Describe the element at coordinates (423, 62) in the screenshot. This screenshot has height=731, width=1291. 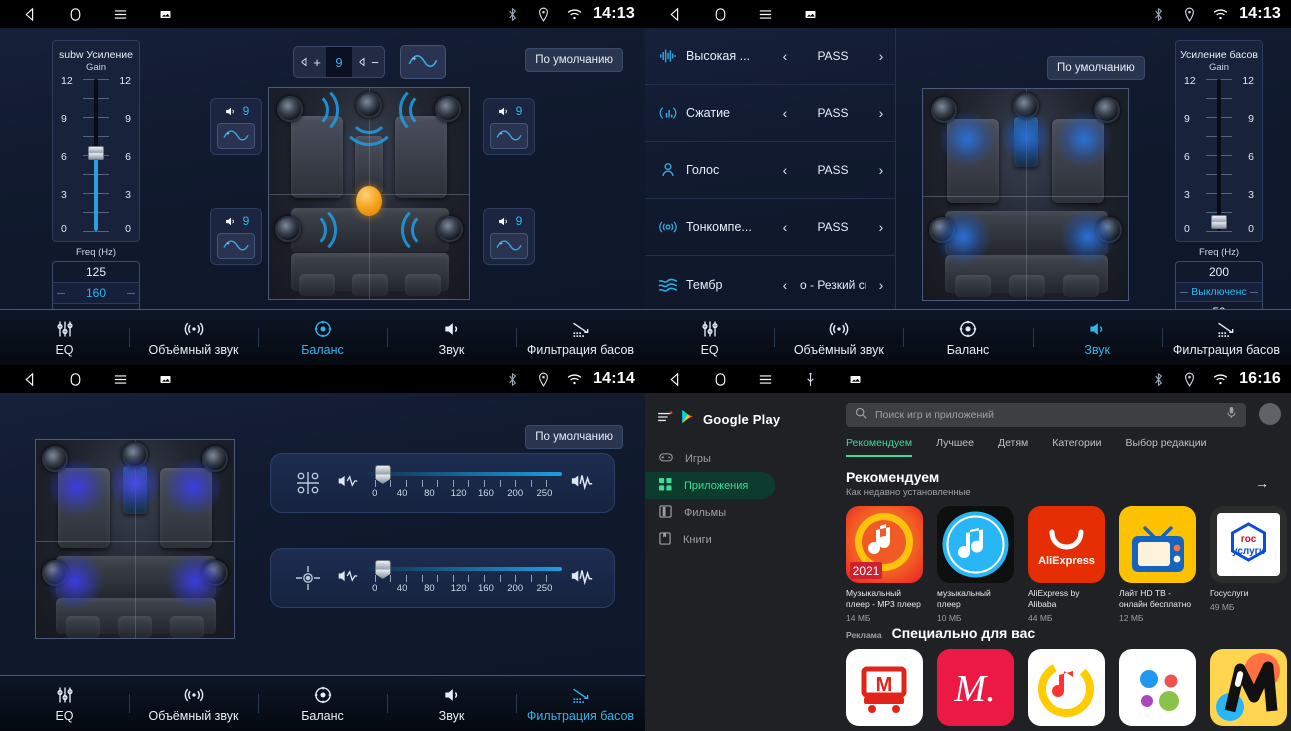
I see `master-eq-curve-button: +` at that location.